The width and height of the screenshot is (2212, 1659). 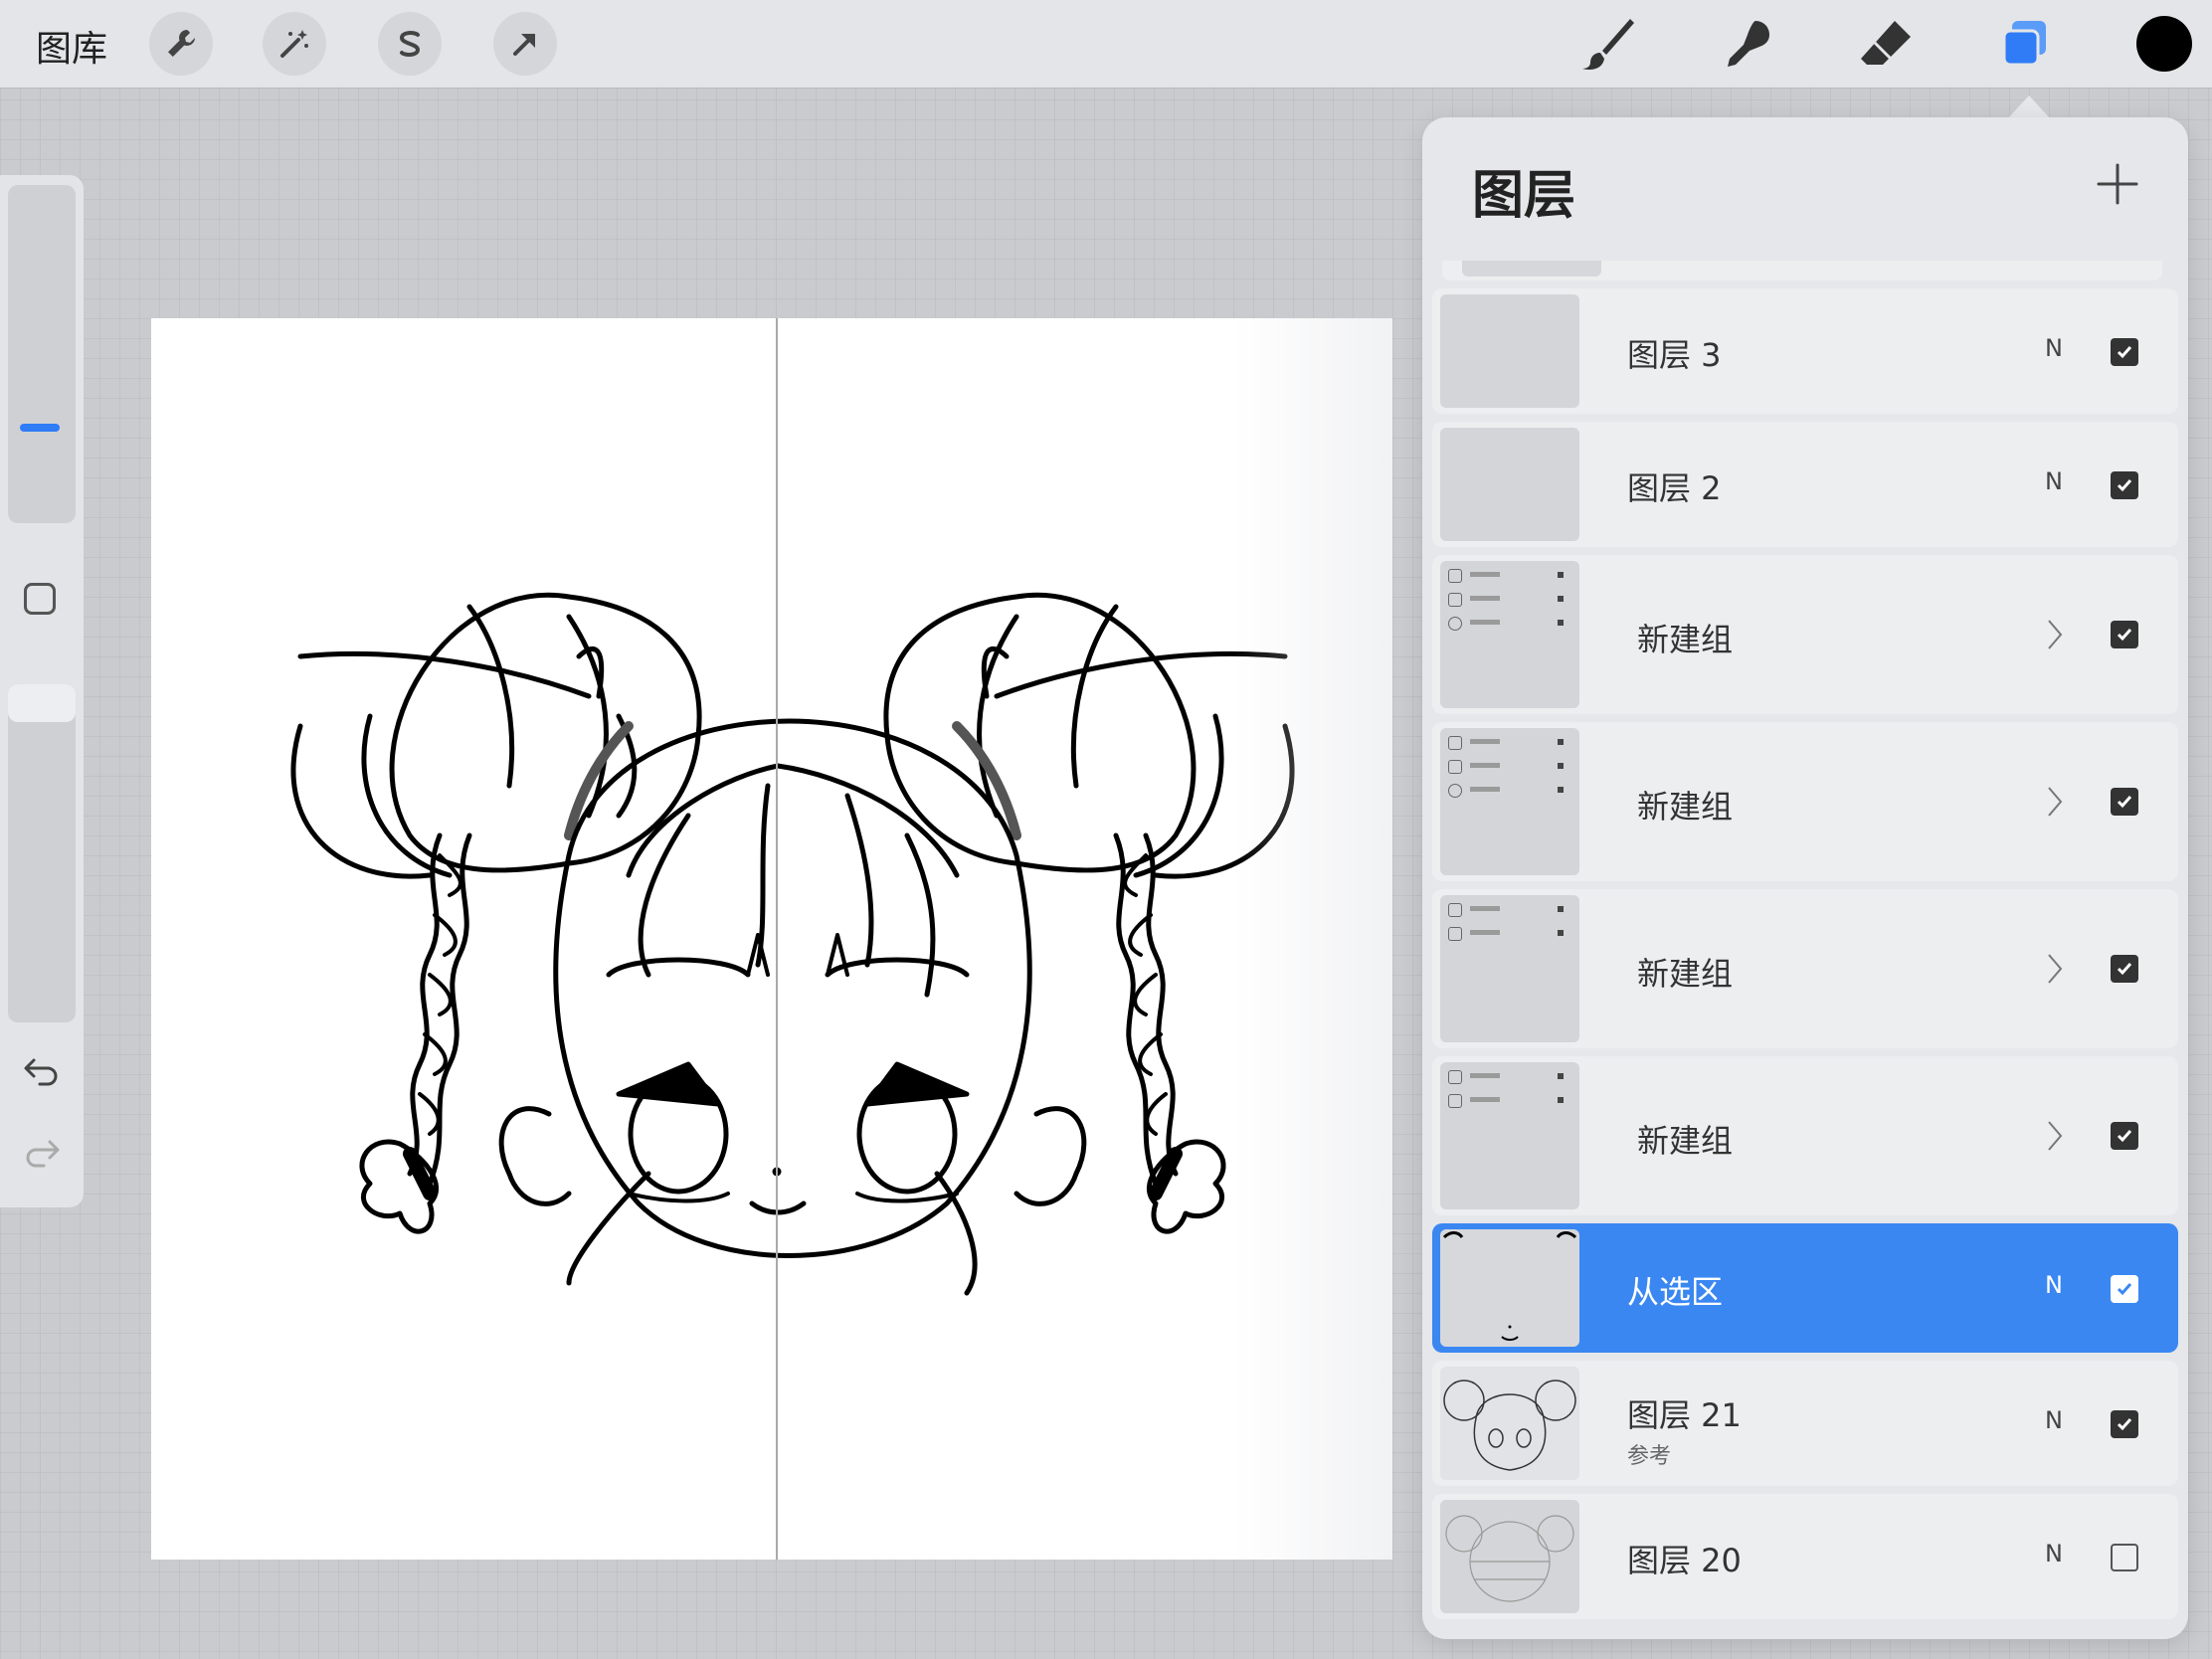 I want to click on left-sidebar, so click(x=42, y=691).